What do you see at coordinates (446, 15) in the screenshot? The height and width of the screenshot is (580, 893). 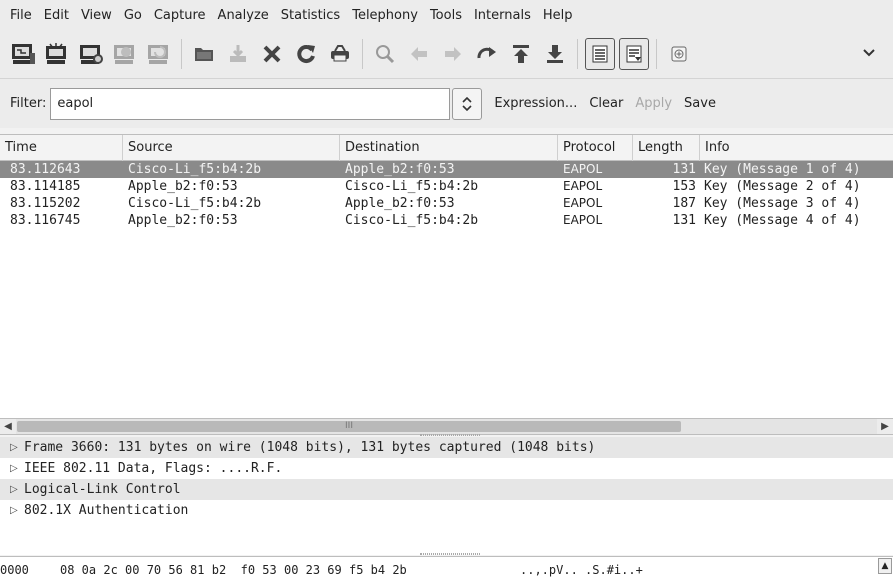 I see `menu-tools: Tools` at bounding box center [446, 15].